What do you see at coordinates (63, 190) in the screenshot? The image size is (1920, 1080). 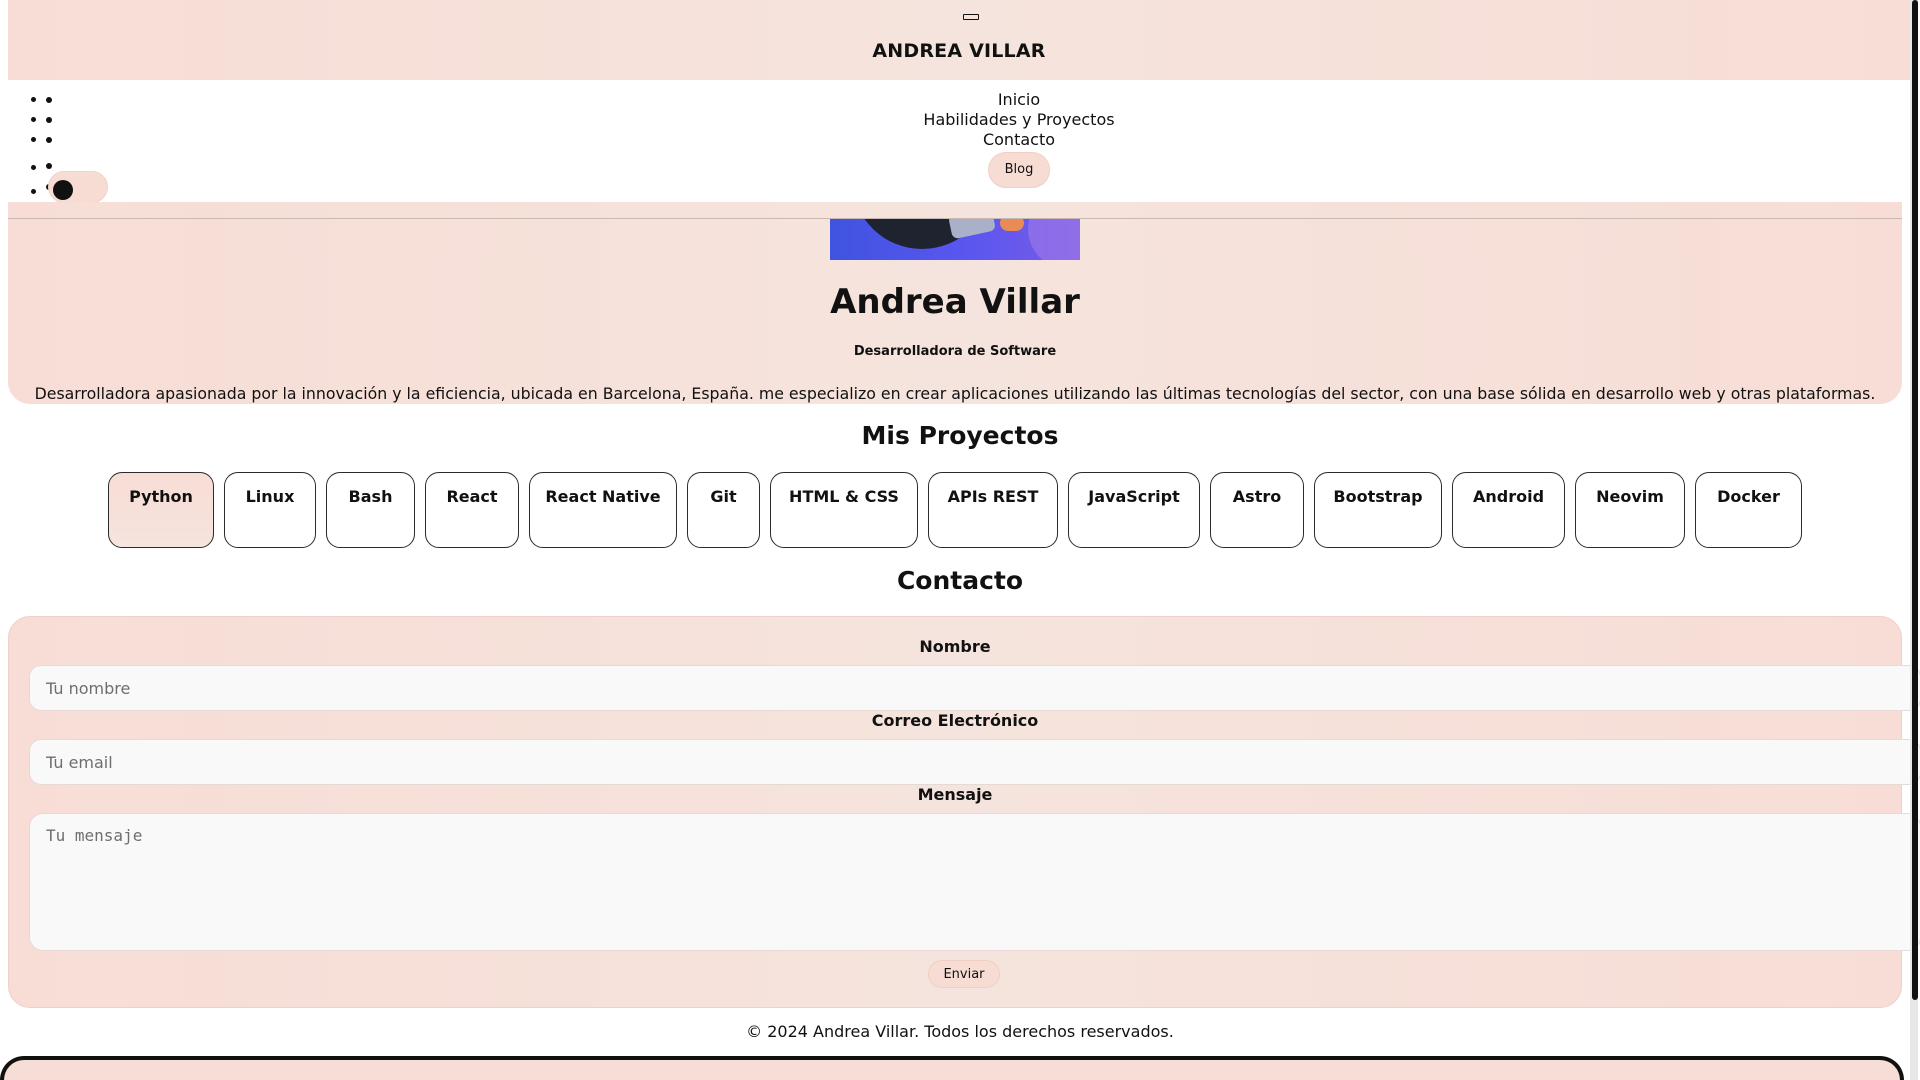 I see `theme-toggle-icon` at bounding box center [63, 190].